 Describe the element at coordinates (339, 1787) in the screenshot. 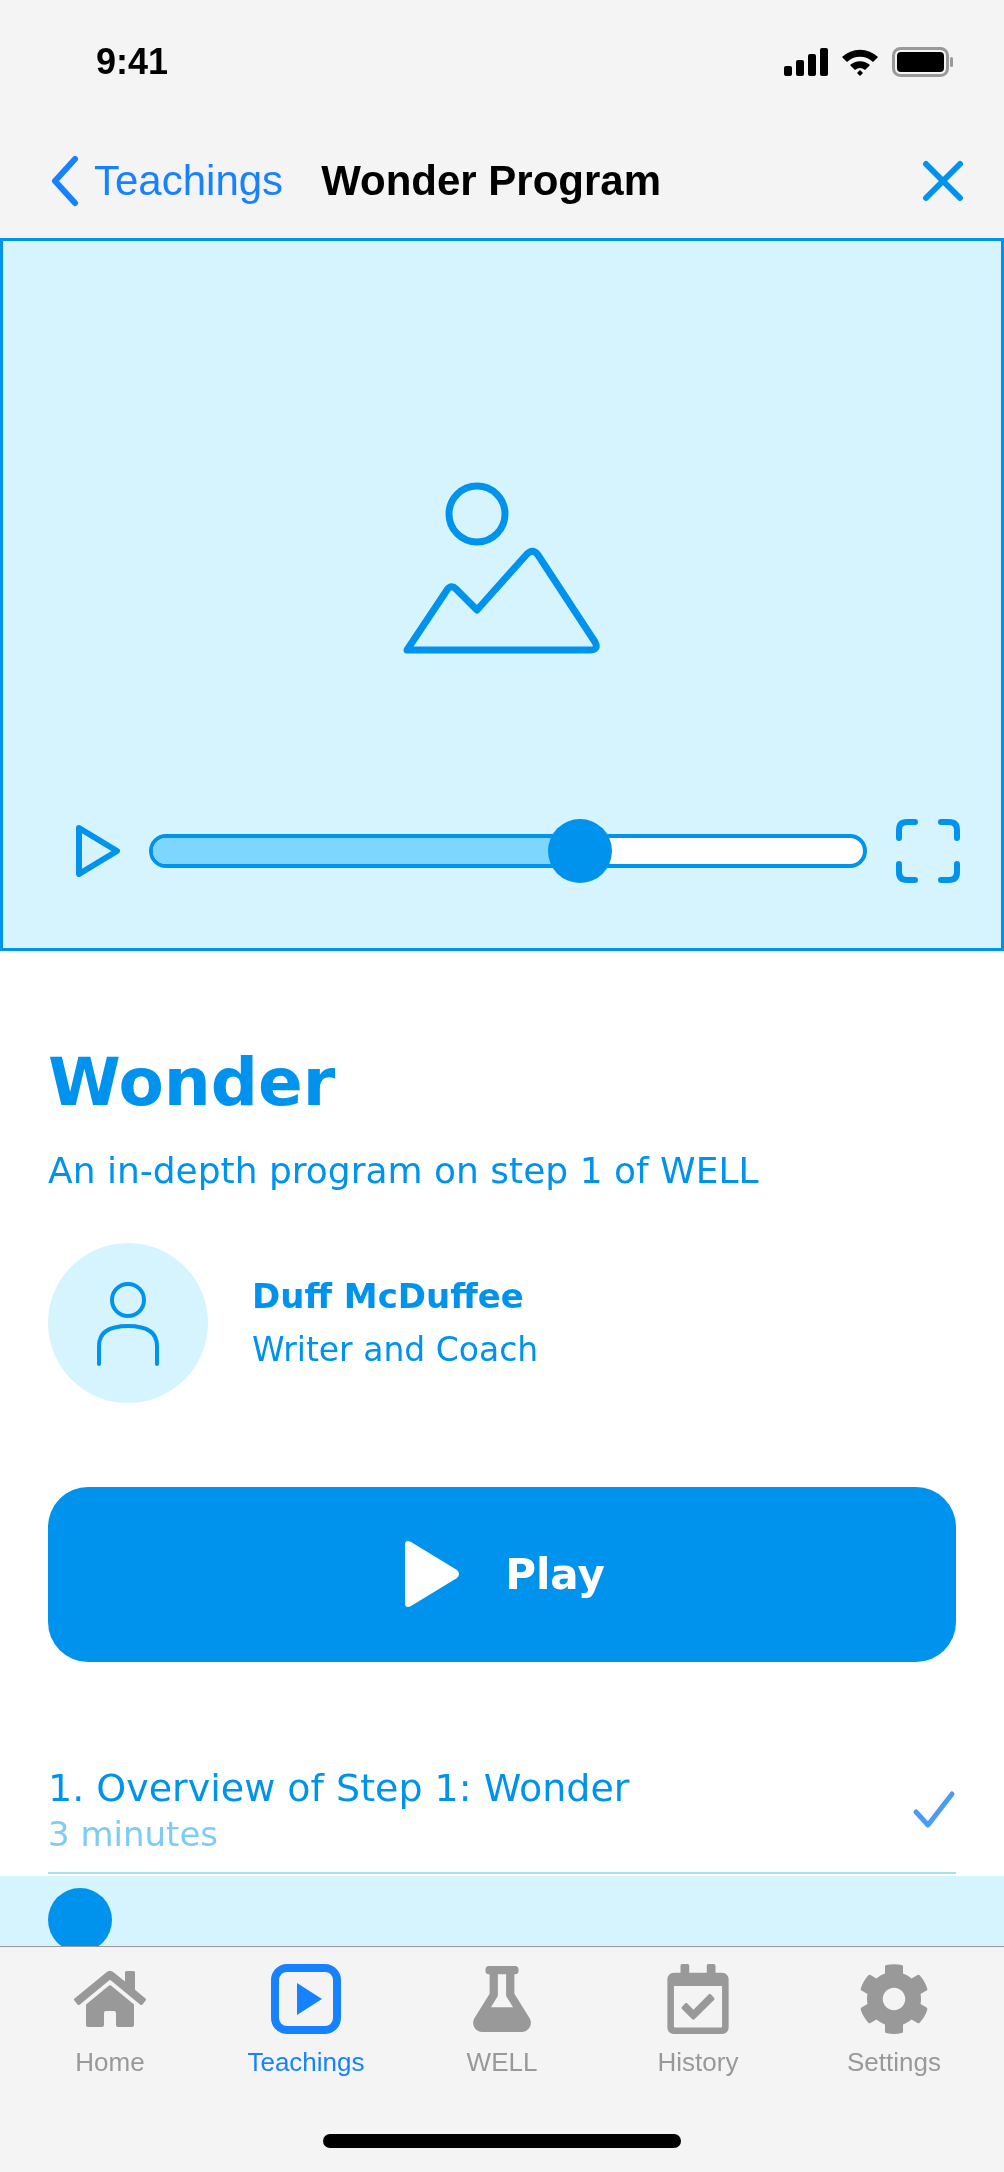

I see `lesson-title: 1. Overview of Step 1: Wonder` at that location.